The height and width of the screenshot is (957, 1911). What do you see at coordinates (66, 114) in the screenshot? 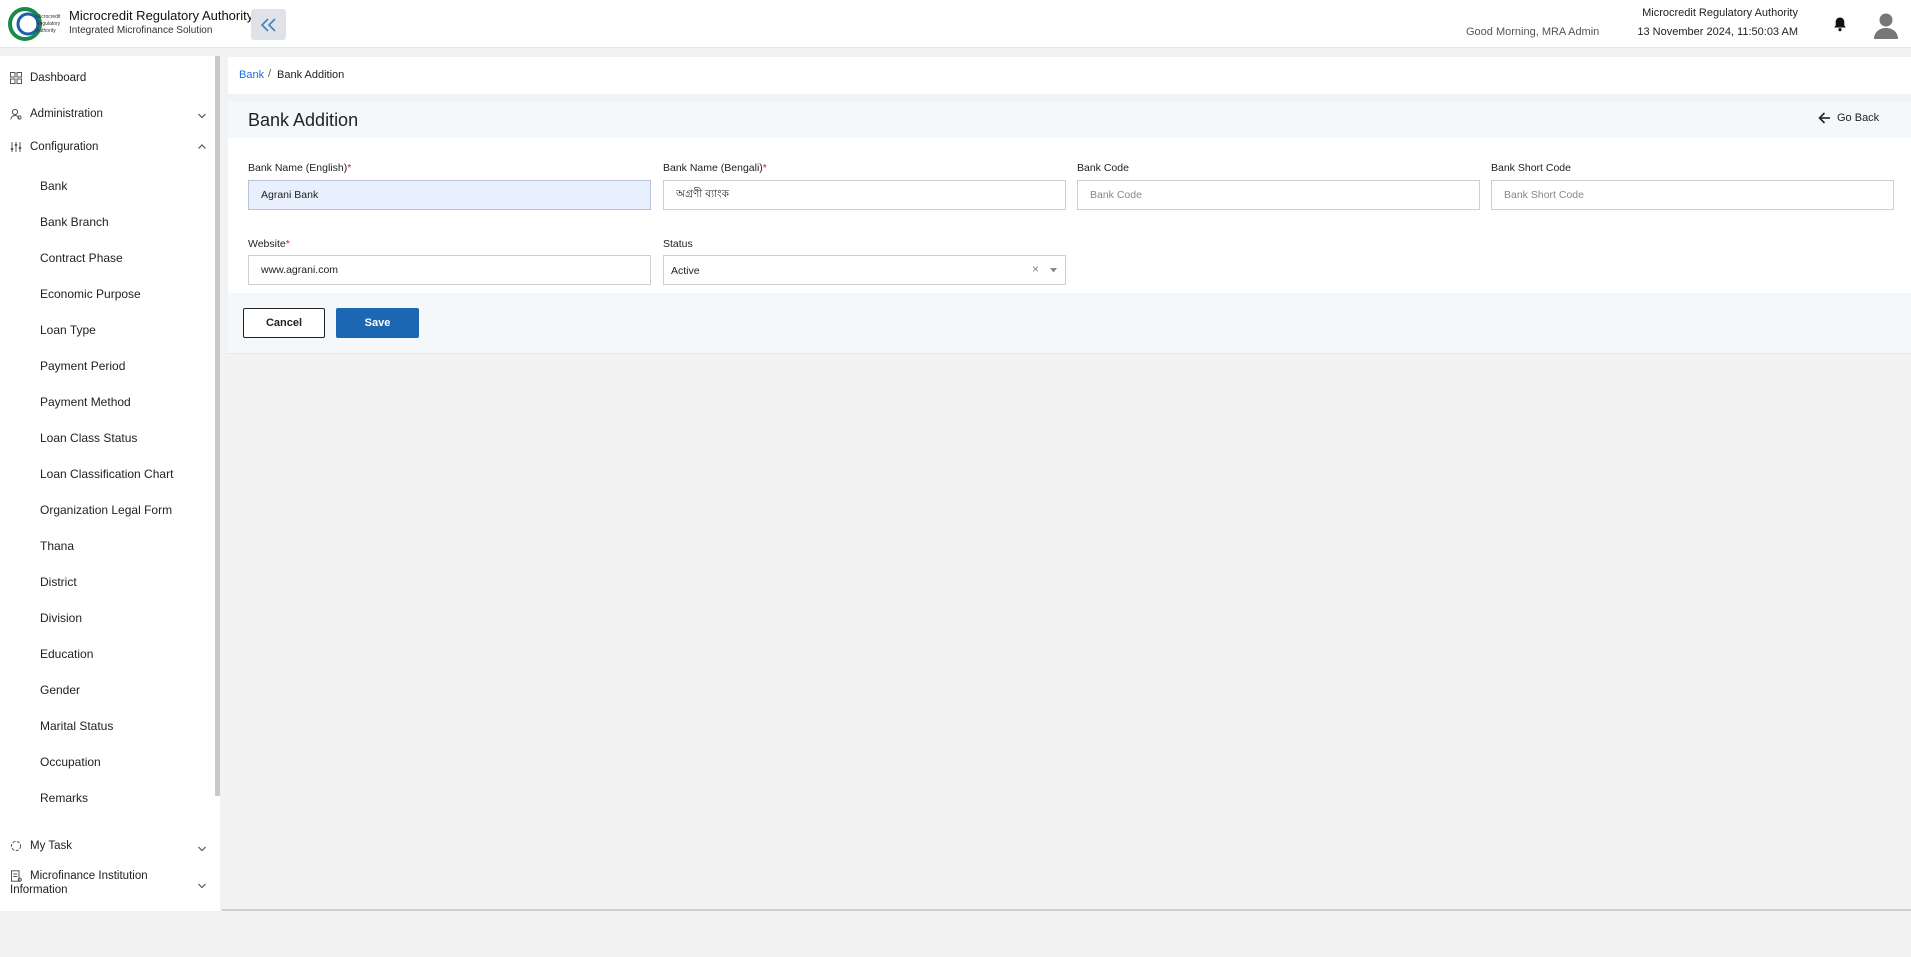
I see `sidebar-item-label: Administration` at bounding box center [66, 114].